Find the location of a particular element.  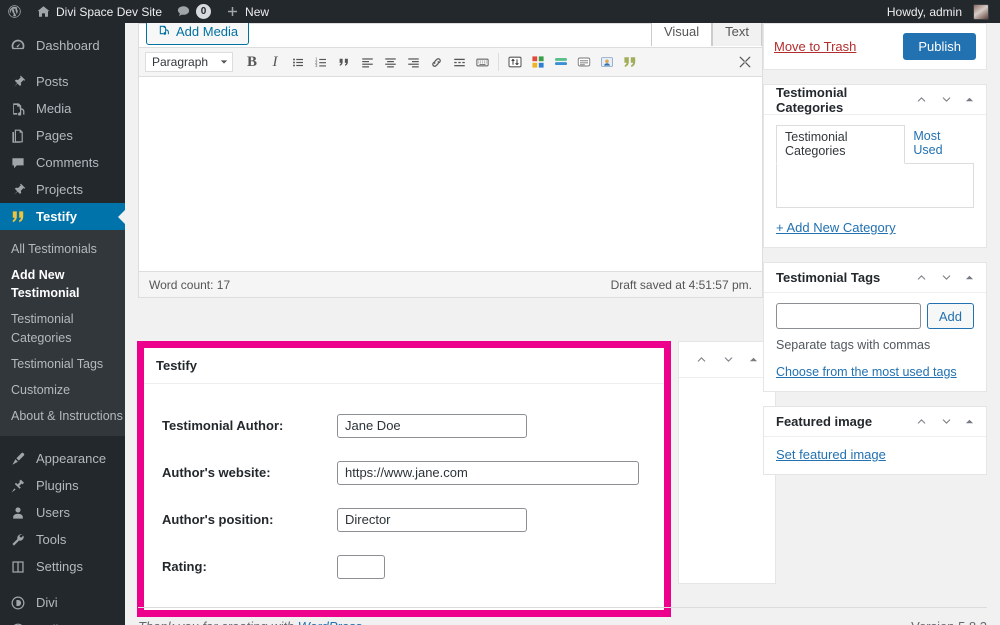

howdy-label: Howdy, admin is located at coordinates (924, 11).